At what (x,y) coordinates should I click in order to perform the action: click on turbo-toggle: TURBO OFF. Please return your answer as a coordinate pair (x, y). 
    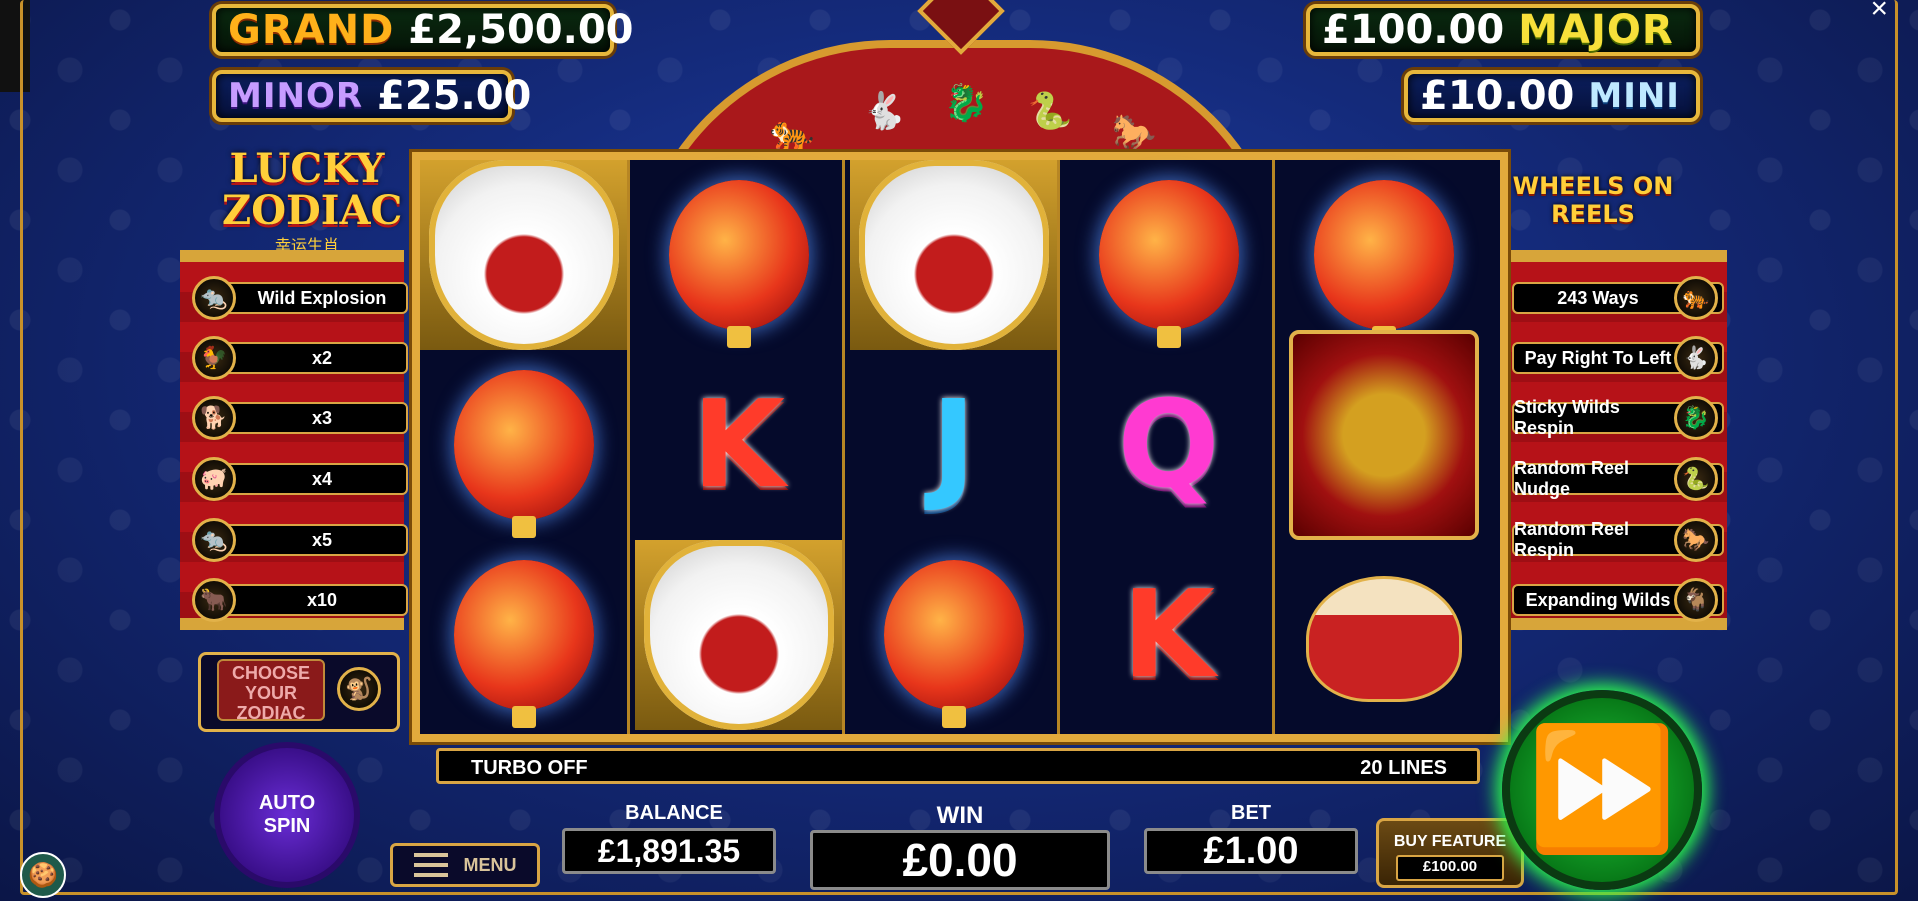
    Looking at the image, I should click on (529, 768).